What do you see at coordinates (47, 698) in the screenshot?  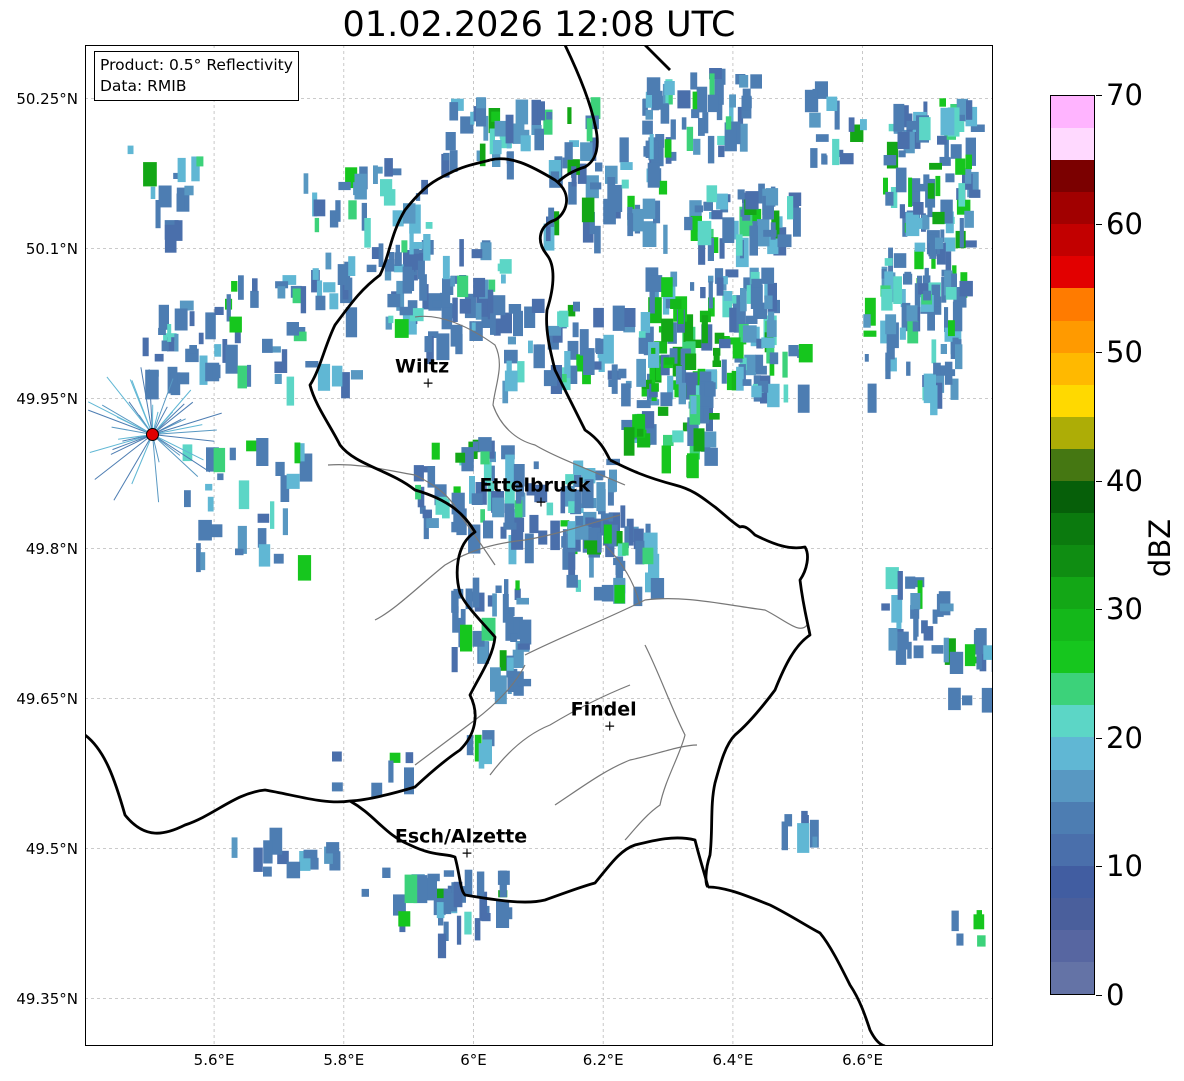 I see `lat-tick-label: 49.65°N` at bounding box center [47, 698].